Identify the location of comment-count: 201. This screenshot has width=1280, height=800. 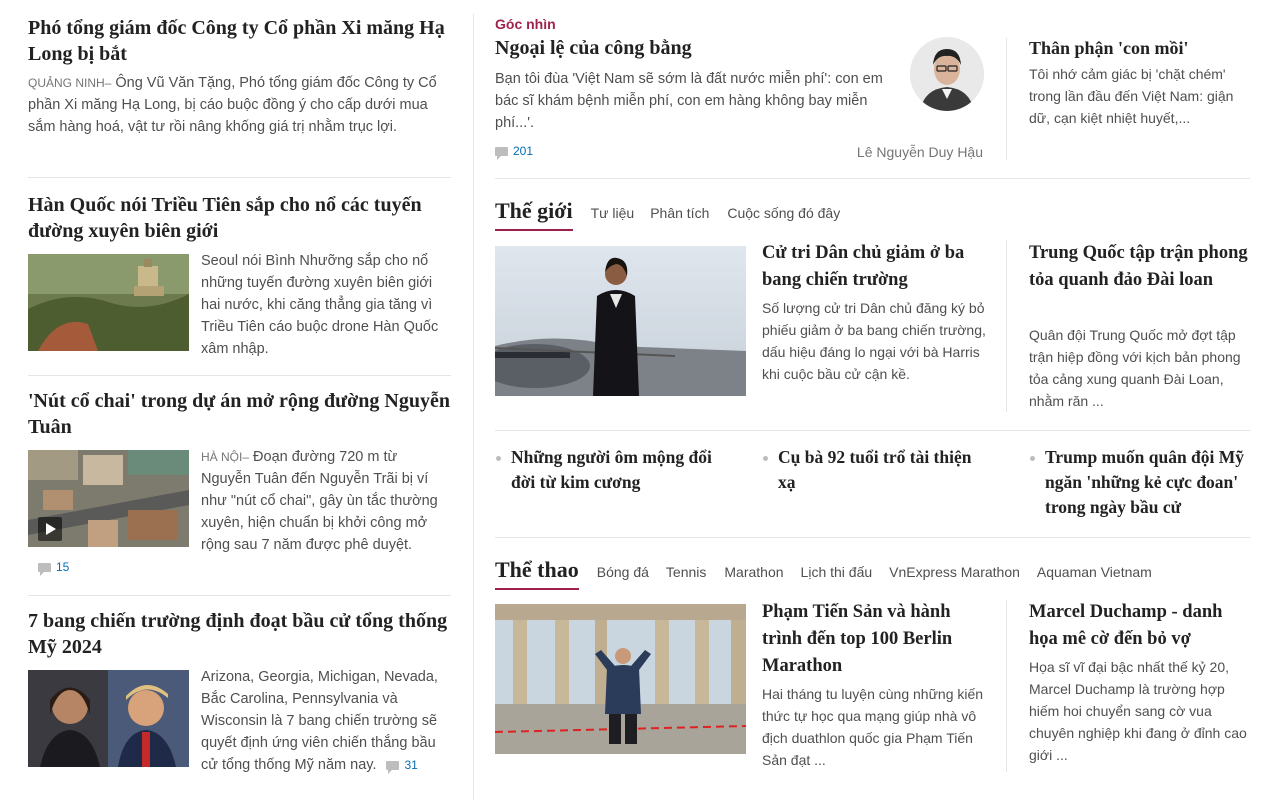
(514, 152).